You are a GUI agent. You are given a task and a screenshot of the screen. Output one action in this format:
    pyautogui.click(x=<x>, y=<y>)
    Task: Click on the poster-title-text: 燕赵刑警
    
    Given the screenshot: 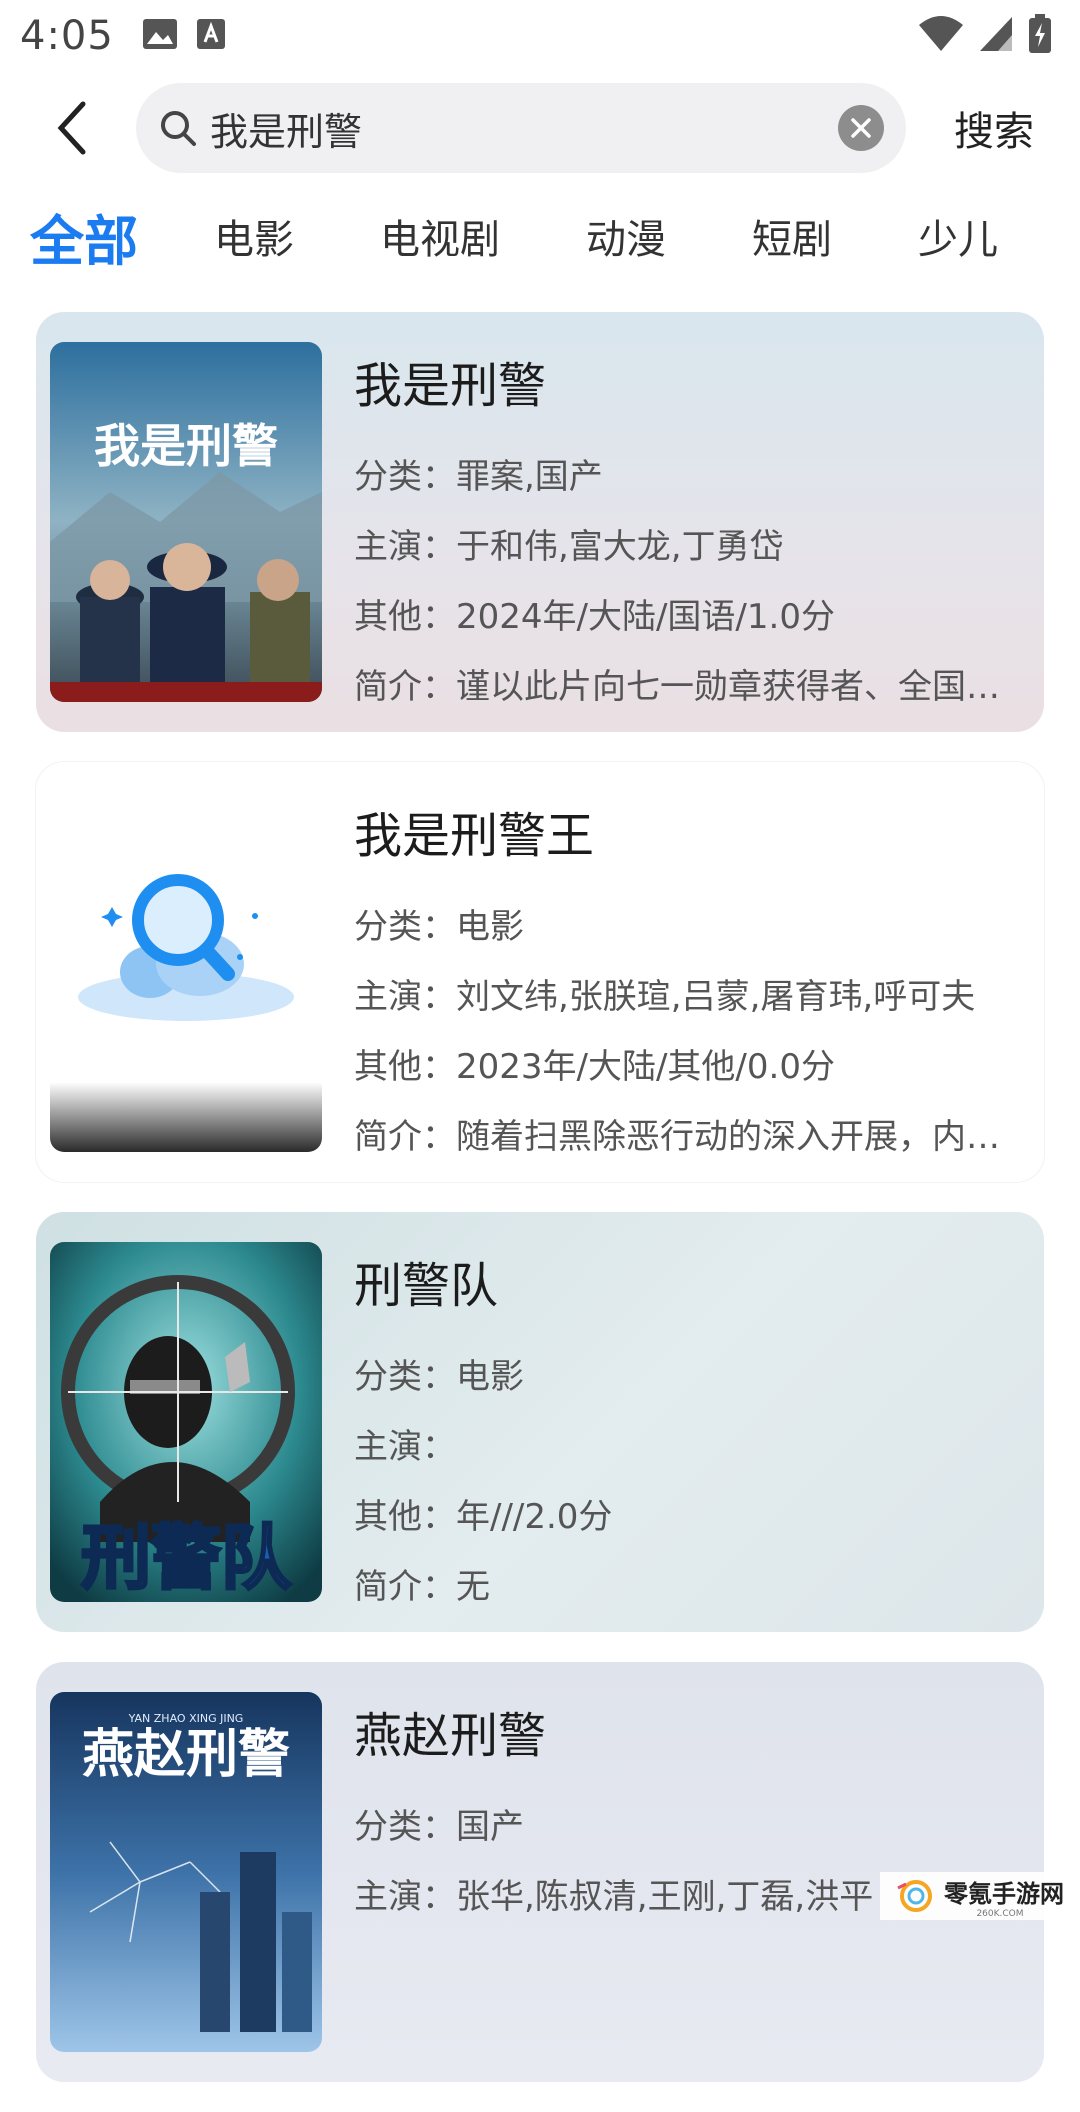 What is the action you would take?
    pyautogui.click(x=186, y=1754)
    